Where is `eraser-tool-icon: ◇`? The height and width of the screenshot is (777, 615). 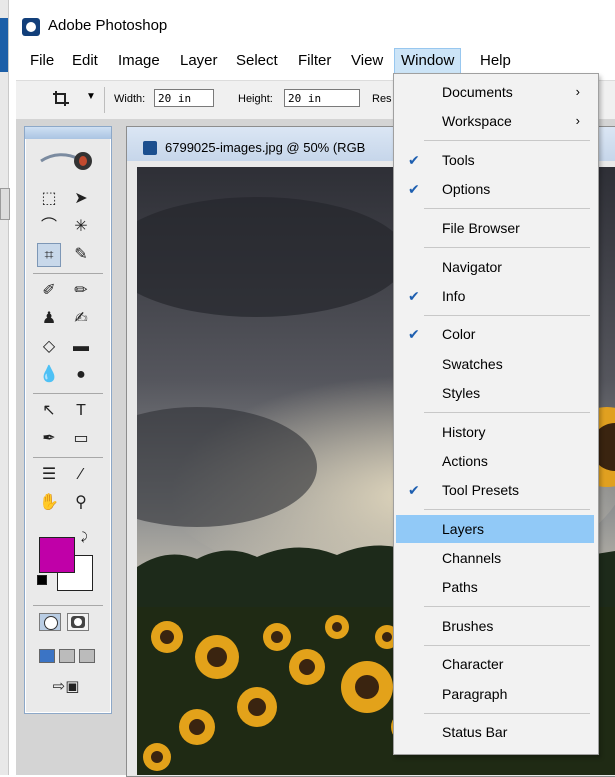
eraser-tool-icon: ◇ is located at coordinates (49, 347).